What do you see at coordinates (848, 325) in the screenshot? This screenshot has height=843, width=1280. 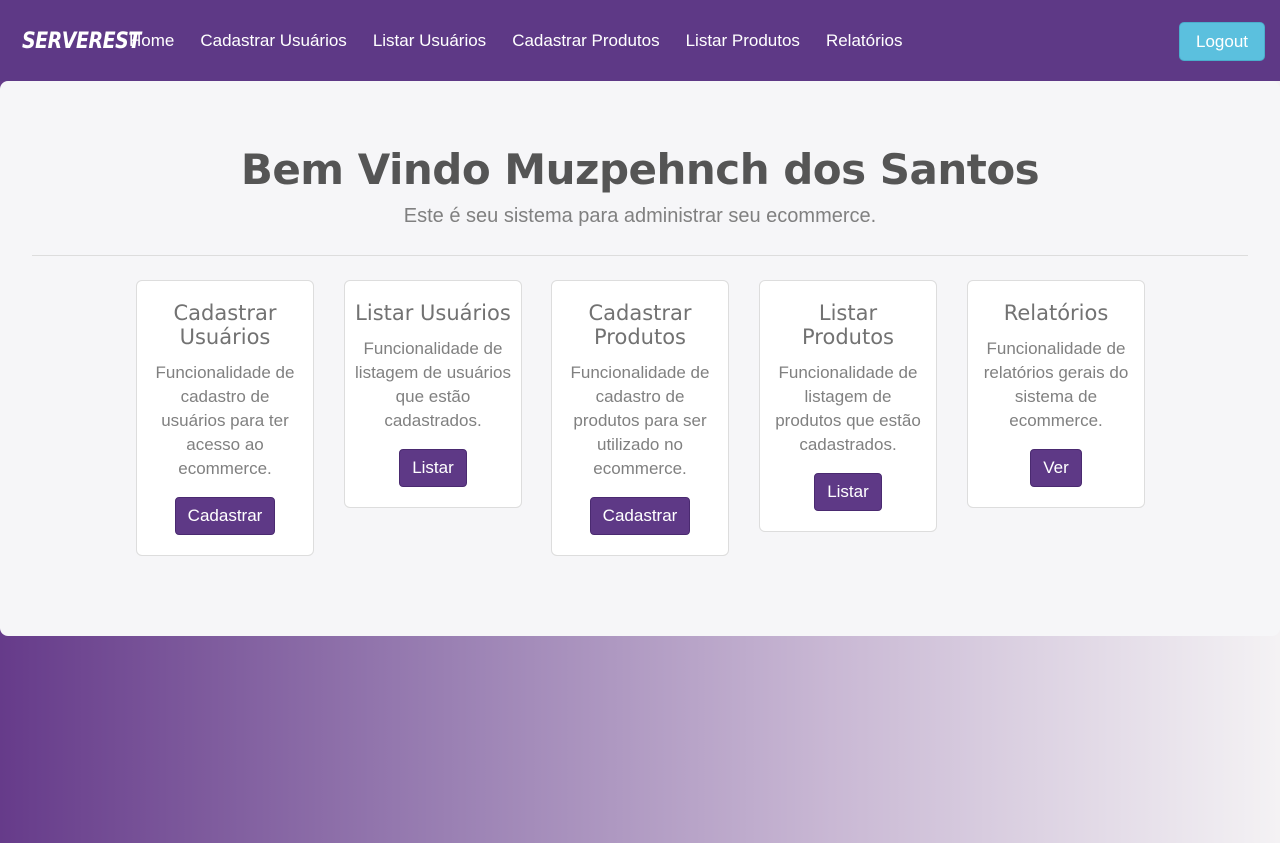 I see `card-title: Listar Produtos` at bounding box center [848, 325].